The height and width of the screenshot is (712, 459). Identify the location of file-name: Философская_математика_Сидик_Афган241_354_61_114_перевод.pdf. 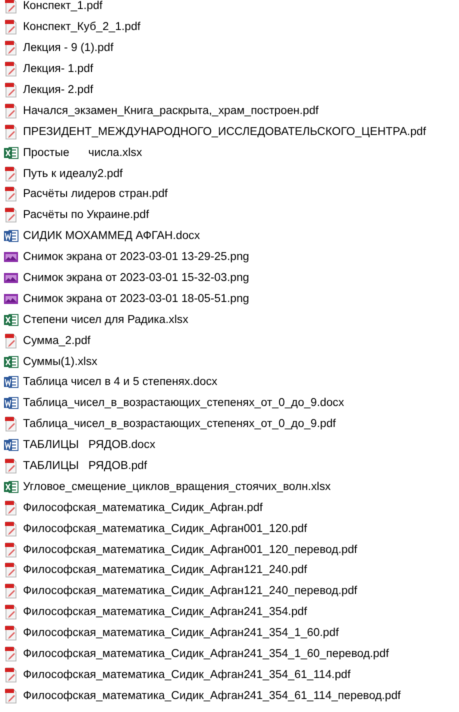
(212, 696).